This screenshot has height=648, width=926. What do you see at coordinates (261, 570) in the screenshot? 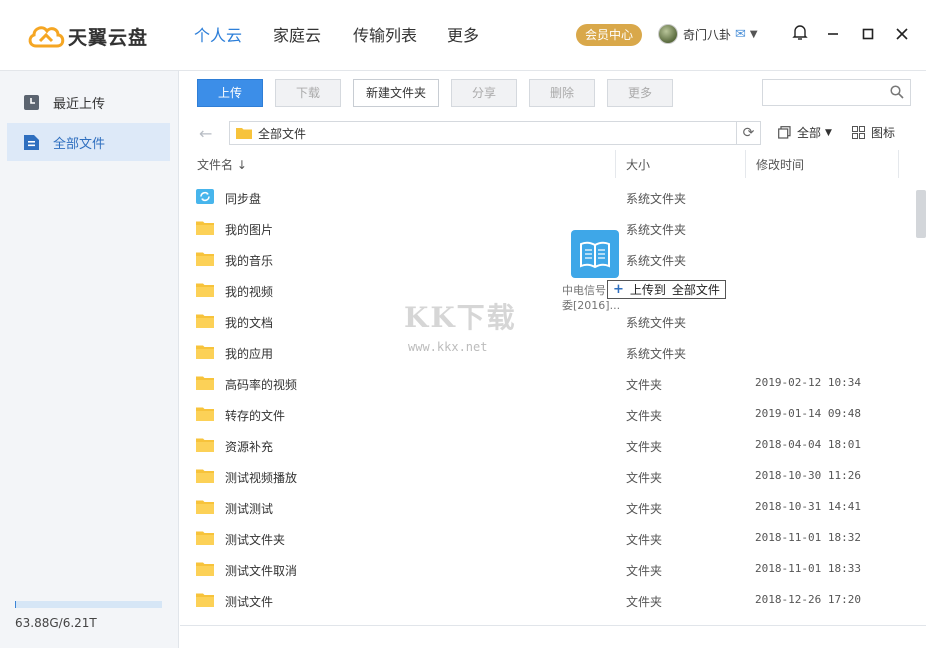
I see `file-name: 测试文件取消` at bounding box center [261, 570].